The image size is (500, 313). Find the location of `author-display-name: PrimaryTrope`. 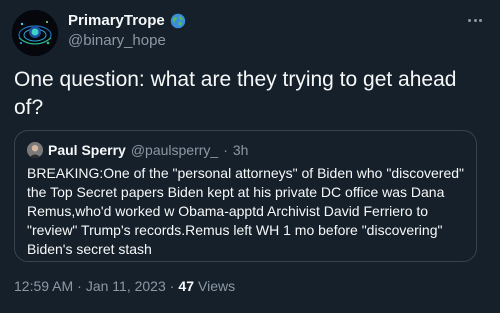

author-display-name: PrimaryTrope is located at coordinates (116, 20).